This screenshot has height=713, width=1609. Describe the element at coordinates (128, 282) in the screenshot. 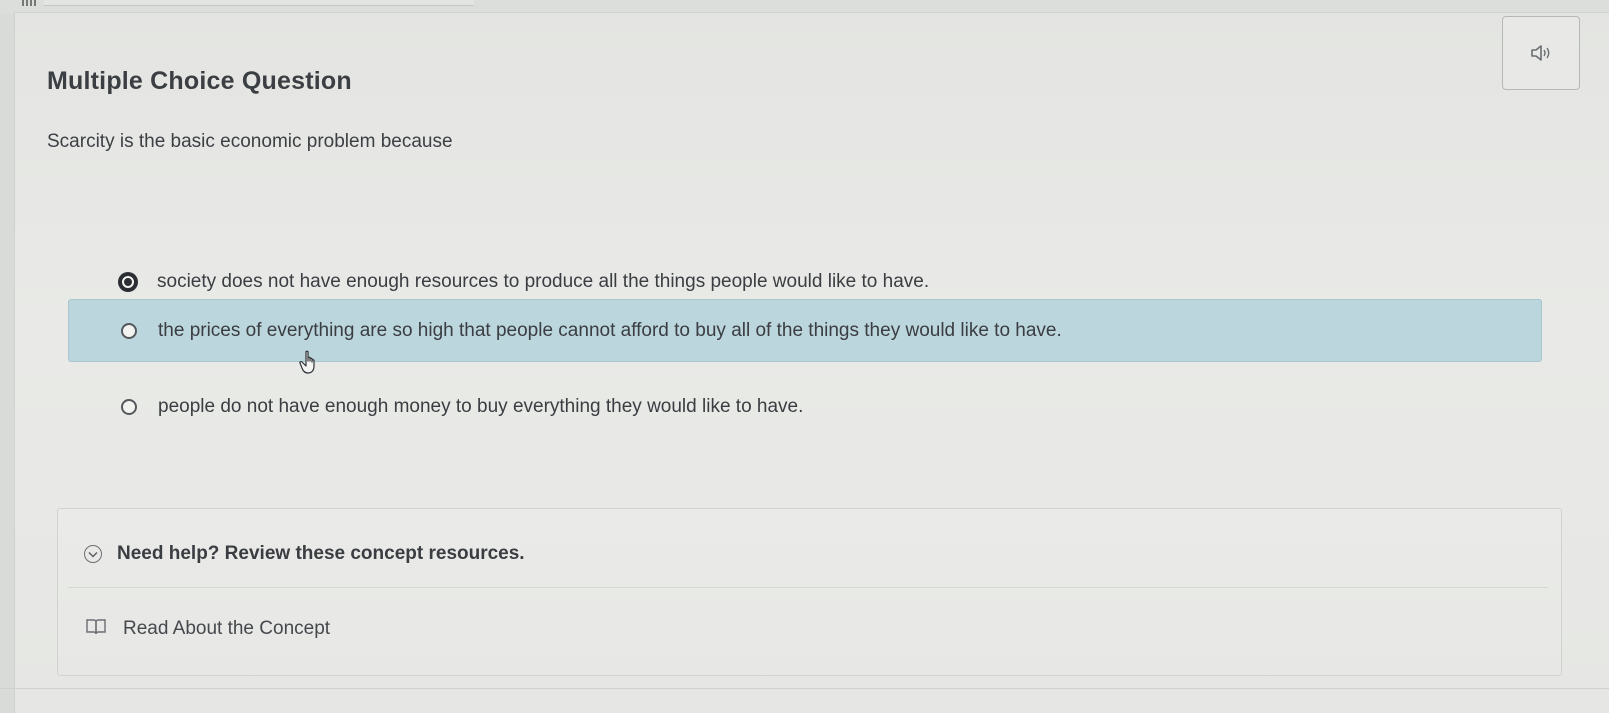

I see `radio-button-selected` at that location.